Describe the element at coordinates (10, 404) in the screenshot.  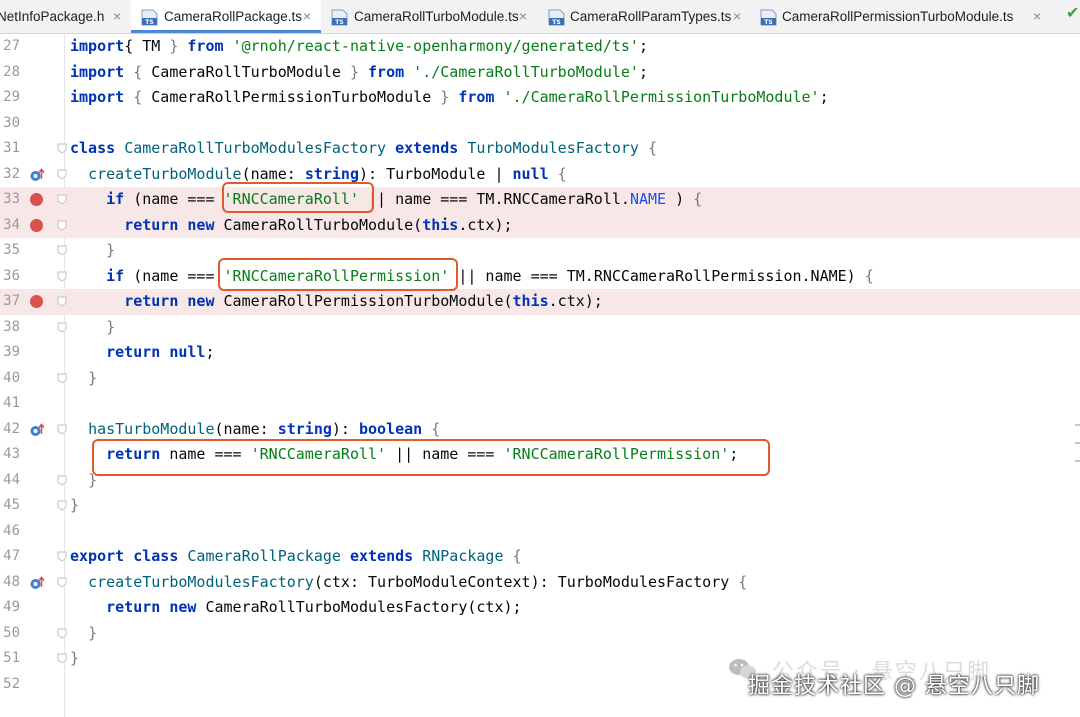
I see `line-number: 41` at that location.